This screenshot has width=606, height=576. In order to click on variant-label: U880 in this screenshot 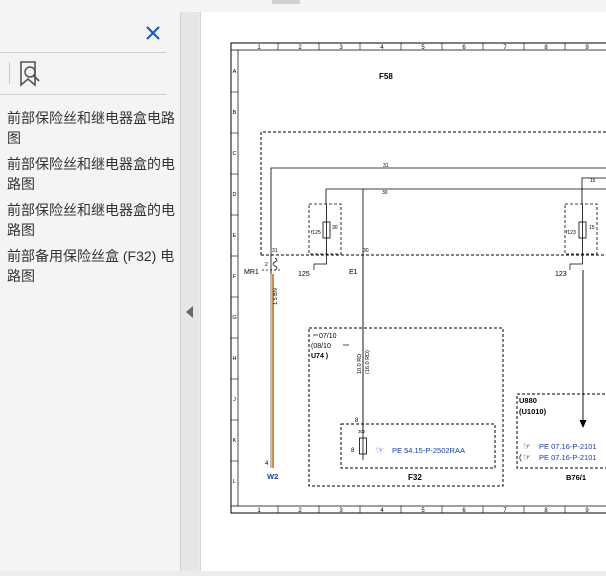, I will do `click(528, 400)`.